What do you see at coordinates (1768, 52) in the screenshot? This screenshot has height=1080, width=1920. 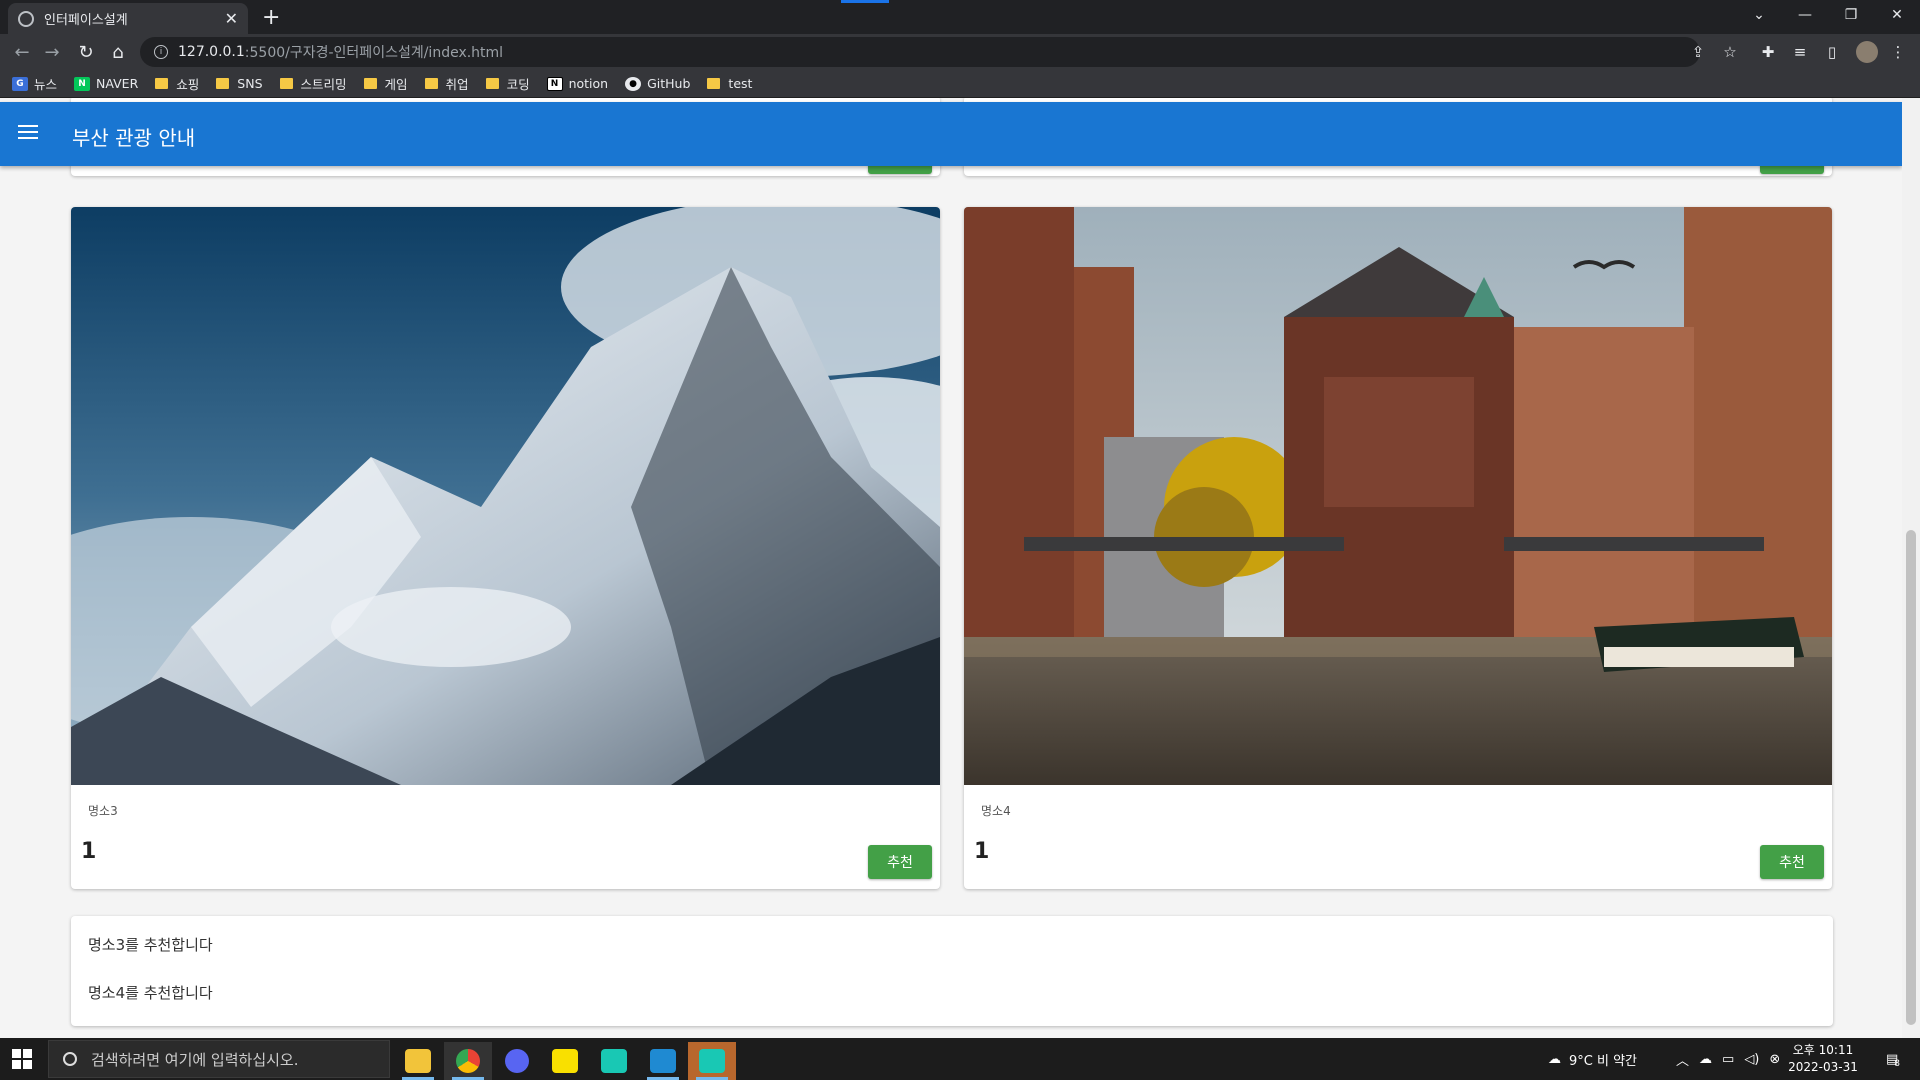 I see `extensions-puzzle-icon: ✚` at bounding box center [1768, 52].